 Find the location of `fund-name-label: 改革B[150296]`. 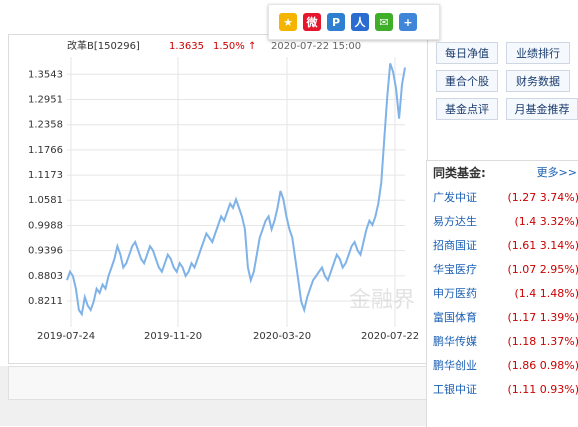

fund-name-label: 改革B[150296] is located at coordinates (103, 45).